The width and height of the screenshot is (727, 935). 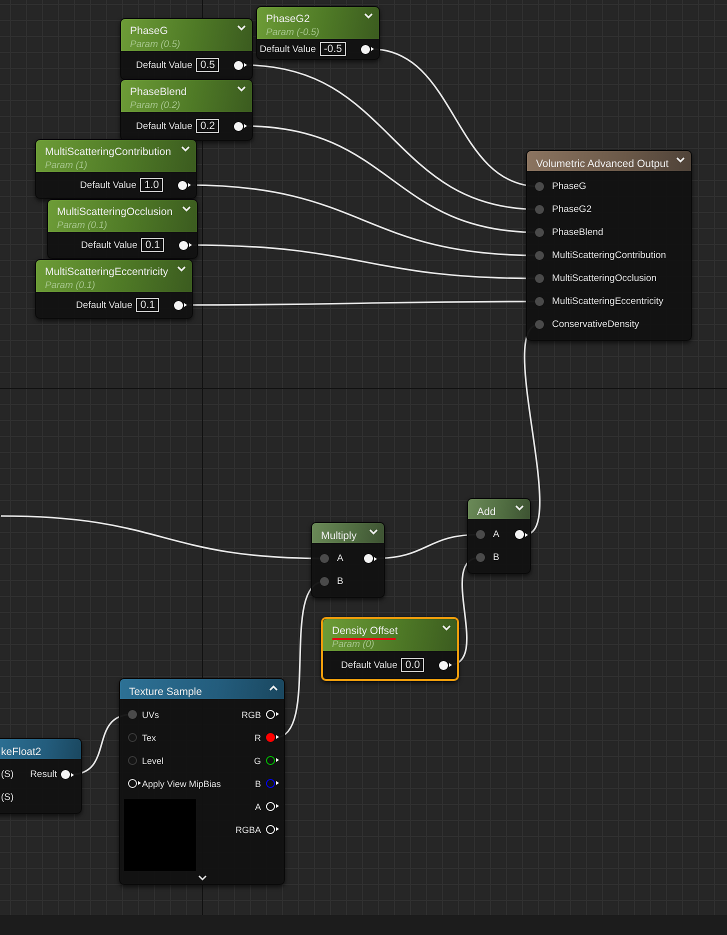 I want to click on make-float-node: keFloat2 (S) Result (S), so click(x=41, y=776).